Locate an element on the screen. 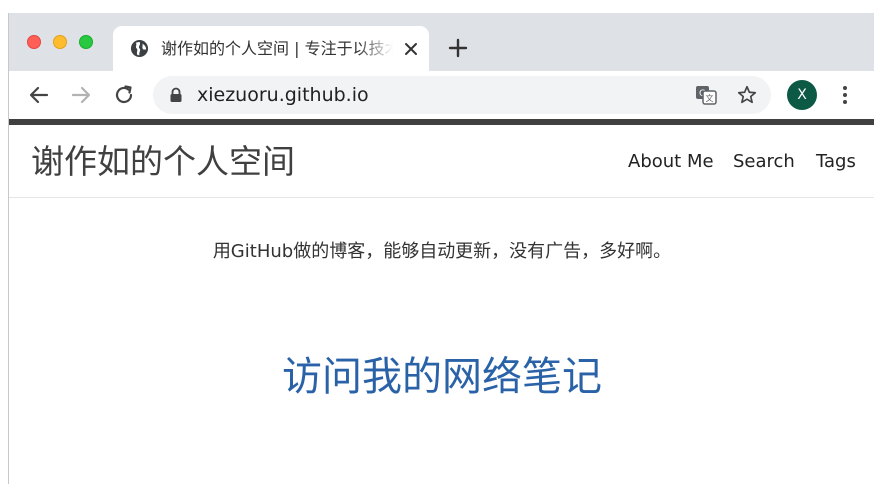 This screenshot has height=484, width=874. nav-search: Search is located at coordinates (764, 162).